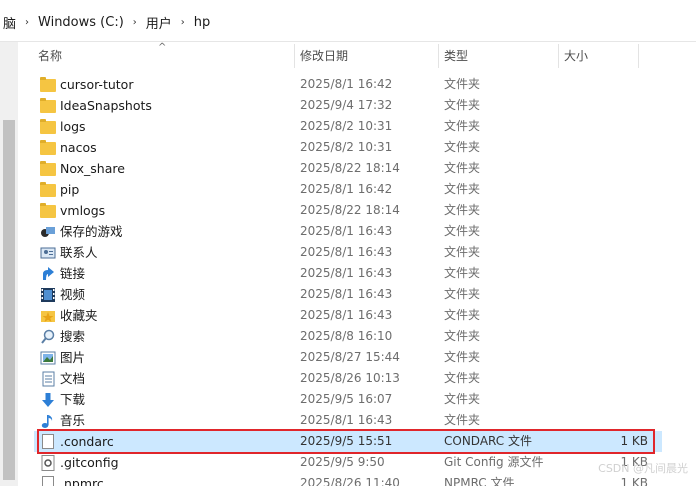 This screenshot has width=696, height=486. I want to click on file-row: 下载 2025/9/5 16:07 文件夹, so click(348, 399).